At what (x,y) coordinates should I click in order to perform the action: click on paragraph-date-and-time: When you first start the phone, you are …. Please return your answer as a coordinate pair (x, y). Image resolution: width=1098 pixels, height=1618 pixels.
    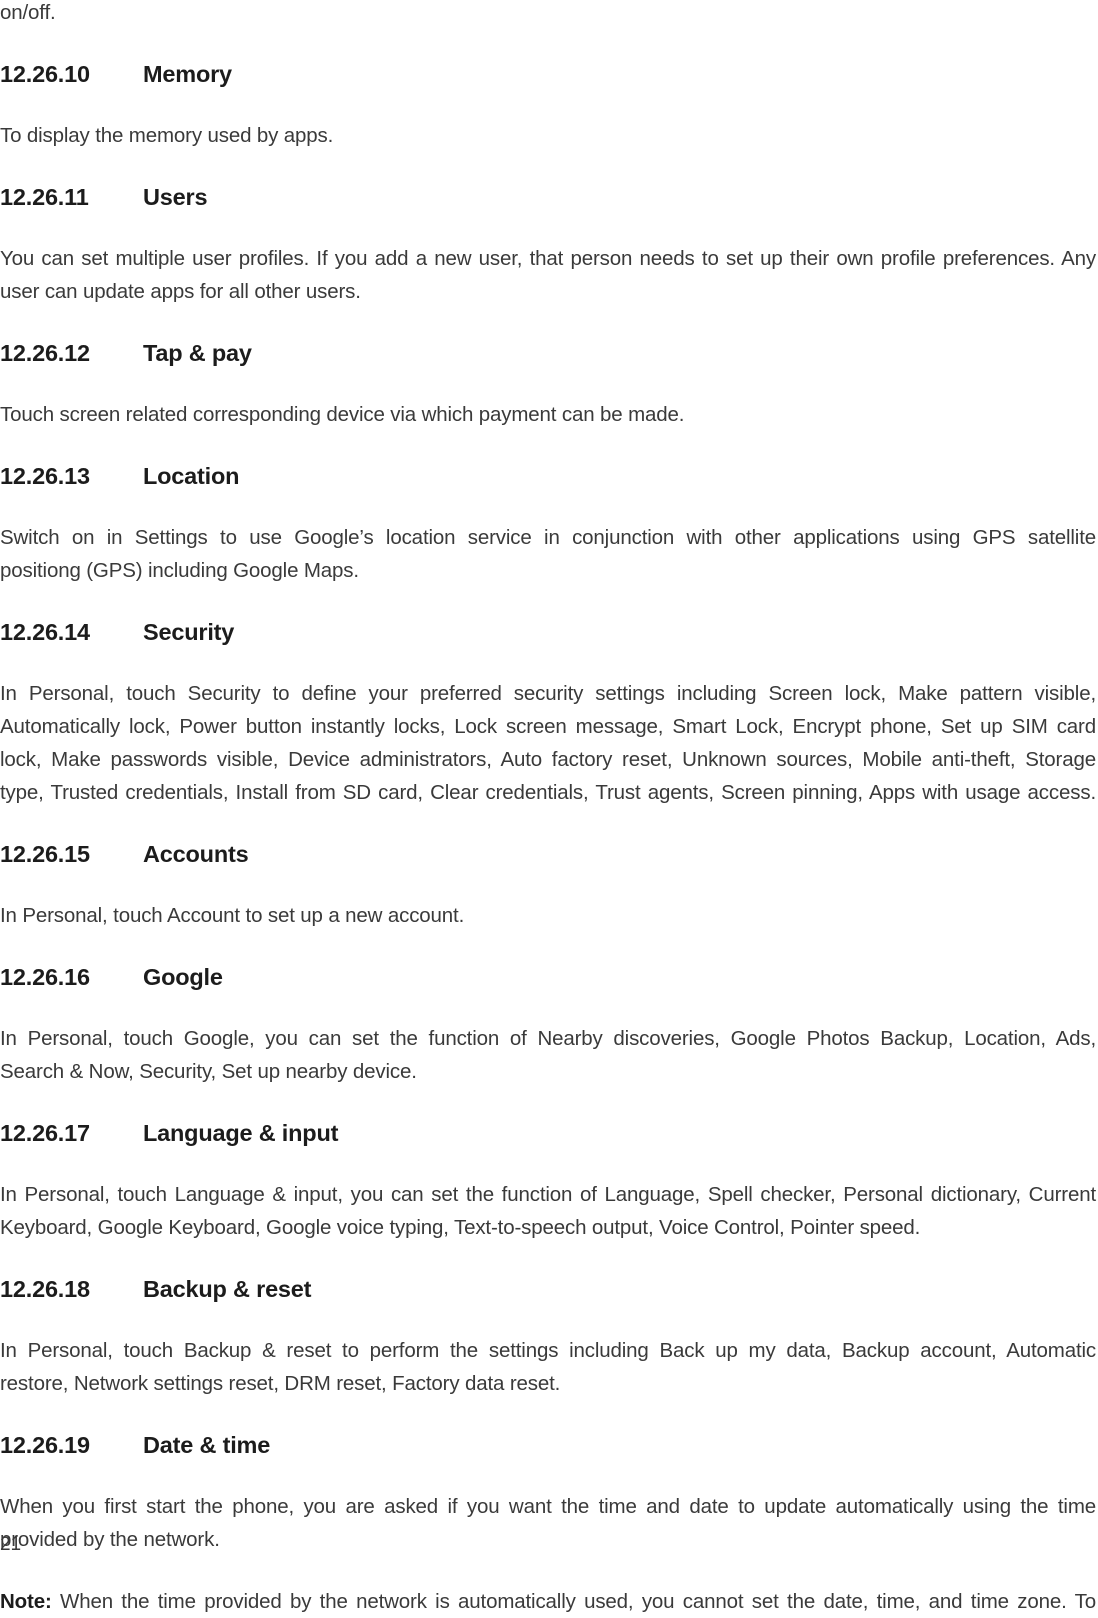
    Looking at the image, I should click on (548, 1523).